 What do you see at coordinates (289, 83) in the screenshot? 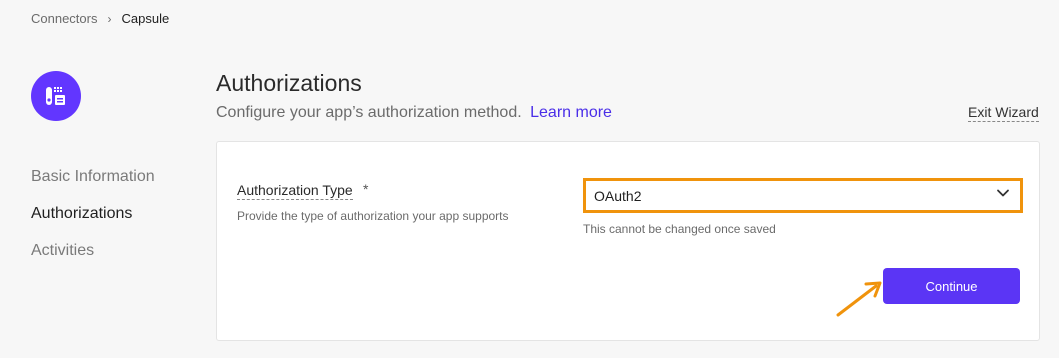
I see `page-title: Authorizations` at bounding box center [289, 83].